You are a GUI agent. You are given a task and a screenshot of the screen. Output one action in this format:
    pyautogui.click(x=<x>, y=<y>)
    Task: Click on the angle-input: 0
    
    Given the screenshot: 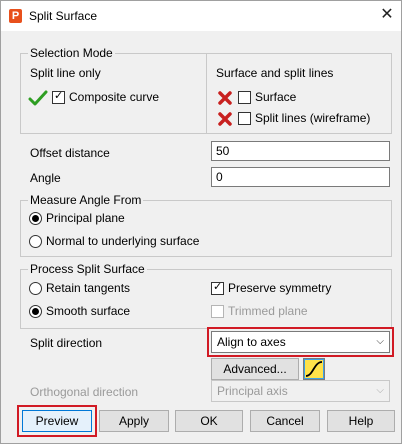 What is the action you would take?
    pyautogui.click(x=300, y=177)
    